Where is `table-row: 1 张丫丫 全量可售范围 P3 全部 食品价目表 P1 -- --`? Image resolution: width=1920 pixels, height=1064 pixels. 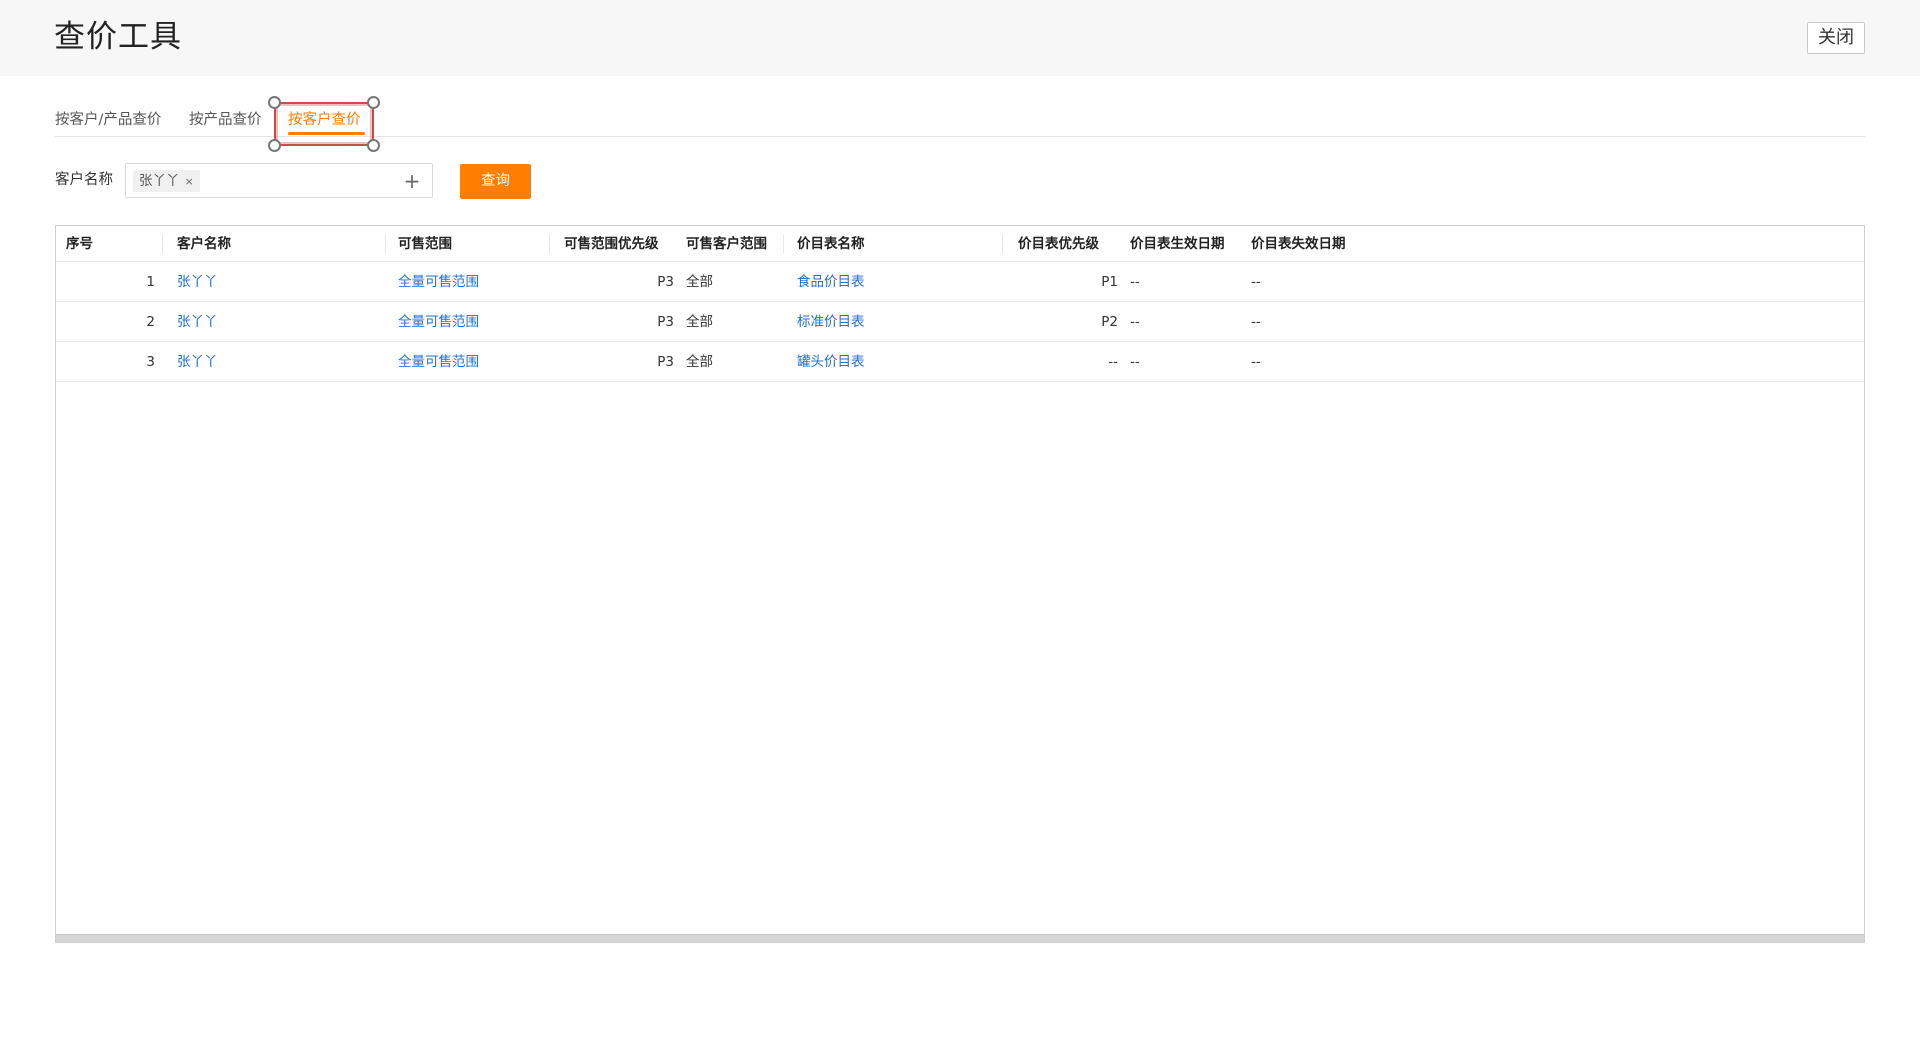 table-row: 1 张丫丫 全量可售范围 P3 全部 食品价目表 P1 -- -- is located at coordinates (960, 282).